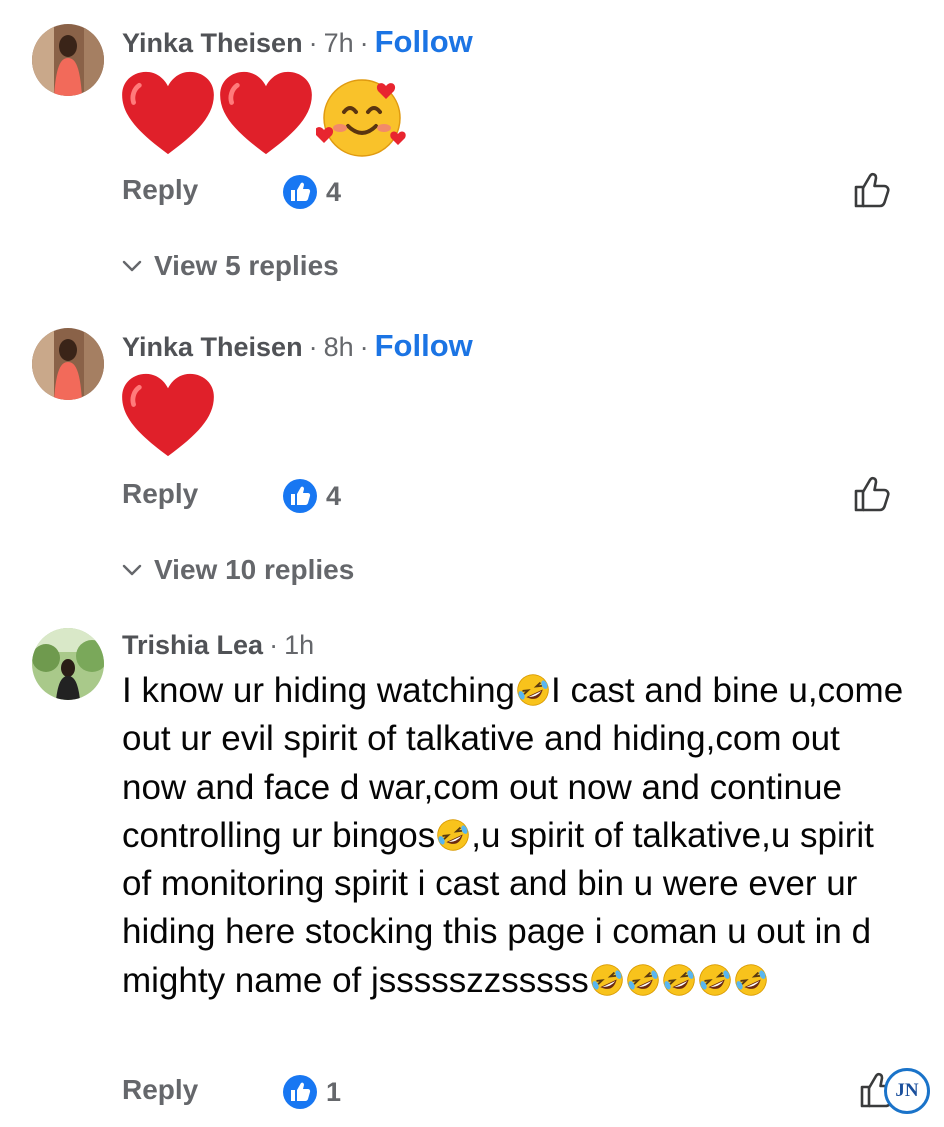  I want to click on reaction-summary: 1, so click(311, 1092).